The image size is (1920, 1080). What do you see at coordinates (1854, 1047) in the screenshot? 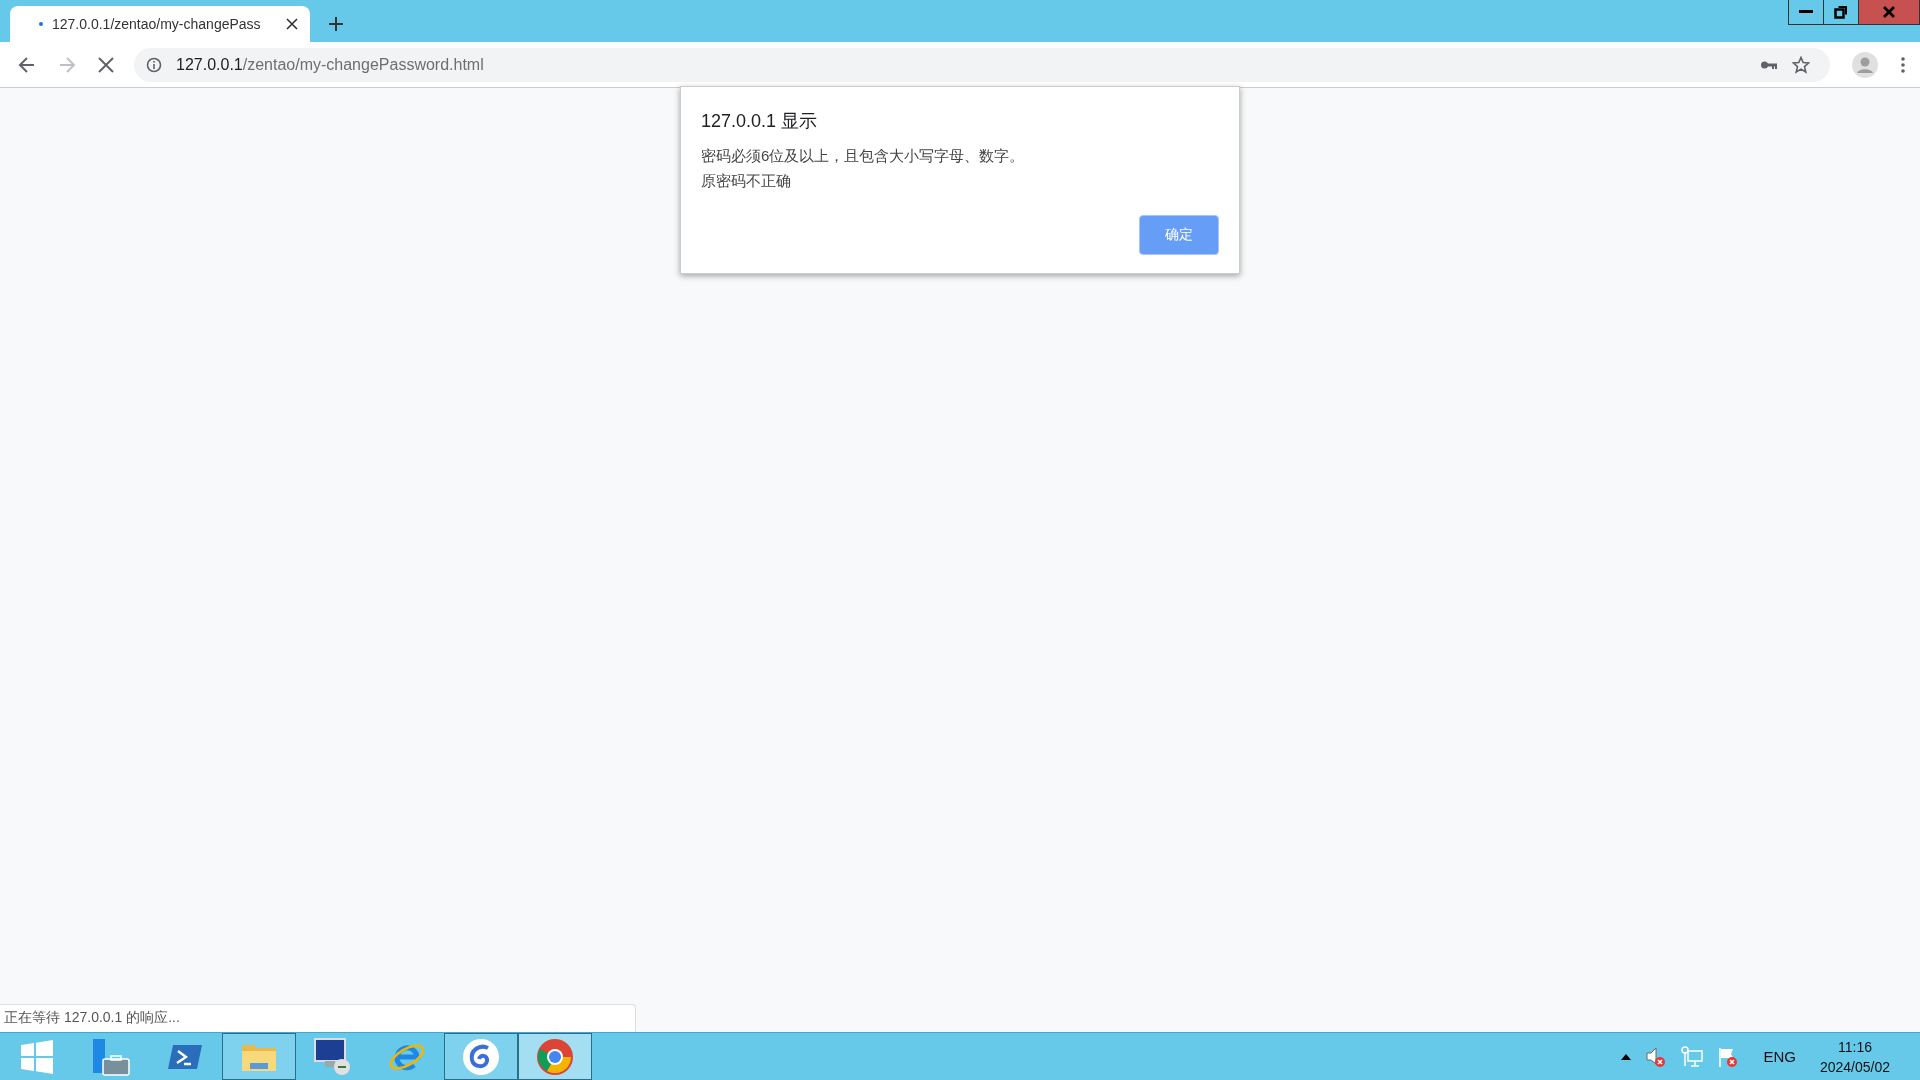
I see `clock-time: 11:16` at bounding box center [1854, 1047].